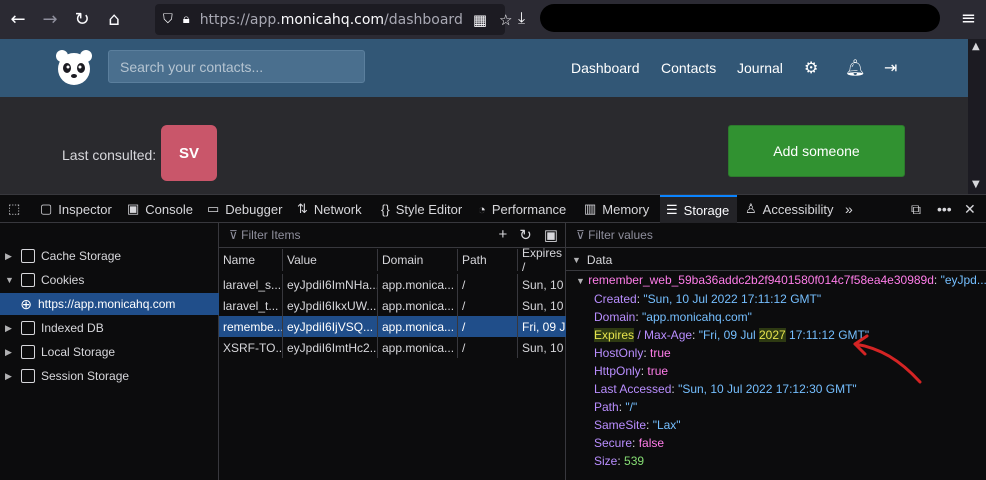  Describe the element at coordinates (890, 67) in the screenshot. I see `logout-icon: ⇥` at that location.